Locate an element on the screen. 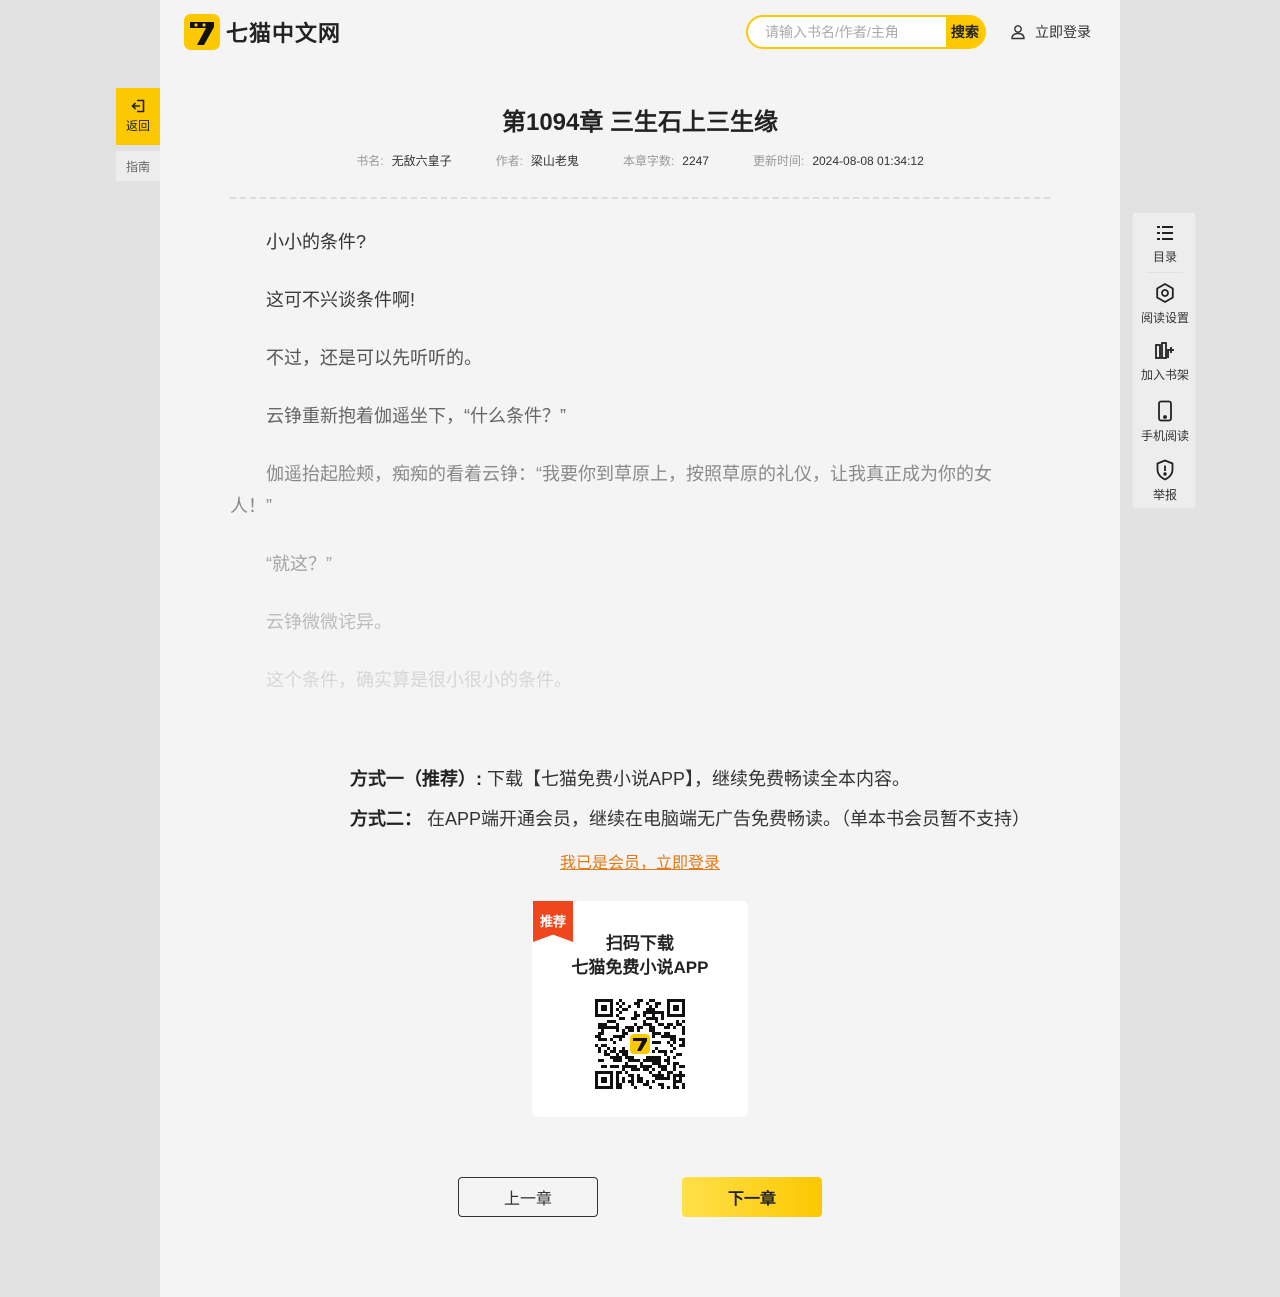  way-label: 方式一（推荐）: is located at coordinates (416, 779).